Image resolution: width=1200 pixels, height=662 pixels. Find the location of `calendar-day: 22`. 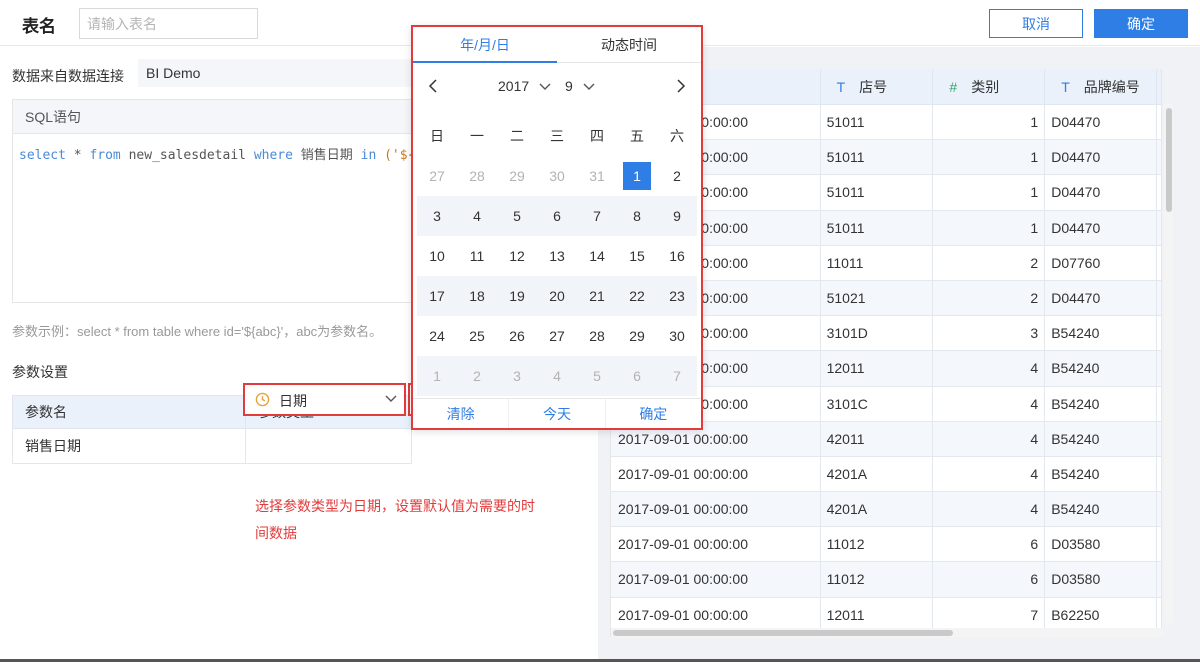

calendar-day: 22 is located at coordinates (637, 296).